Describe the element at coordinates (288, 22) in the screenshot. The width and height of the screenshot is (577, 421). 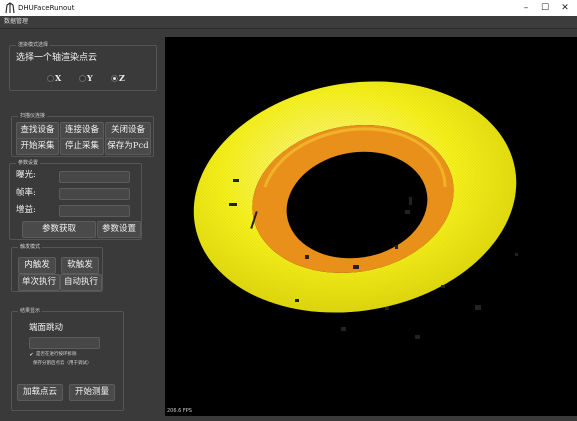
I see `menu-bar: 数据管理` at that location.